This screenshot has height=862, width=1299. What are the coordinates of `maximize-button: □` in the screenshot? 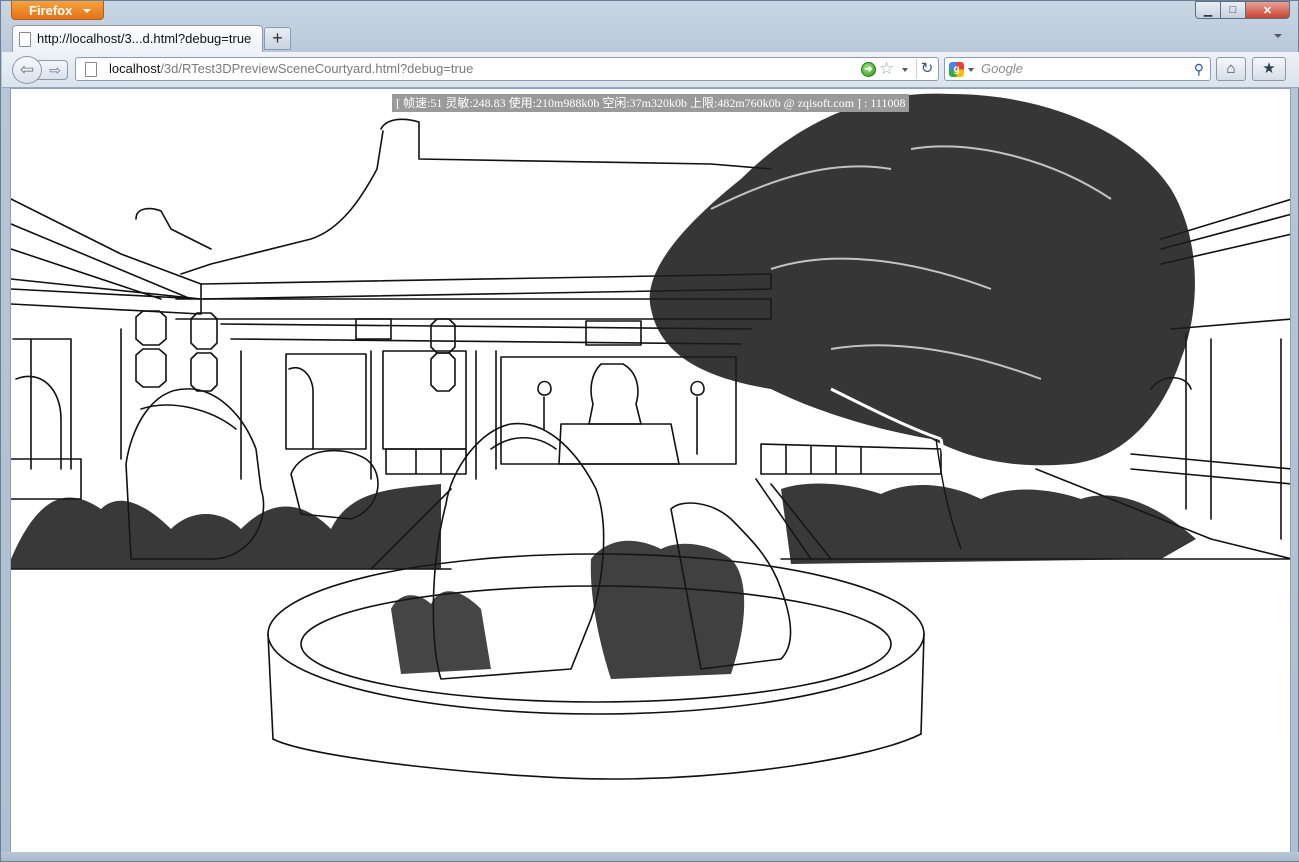 It's located at (1233, 10).